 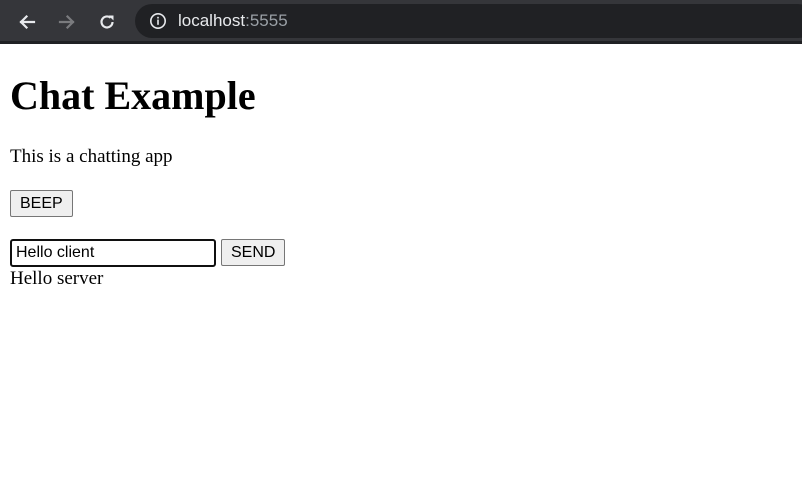 I want to click on url-host: localhost, so click(x=212, y=20).